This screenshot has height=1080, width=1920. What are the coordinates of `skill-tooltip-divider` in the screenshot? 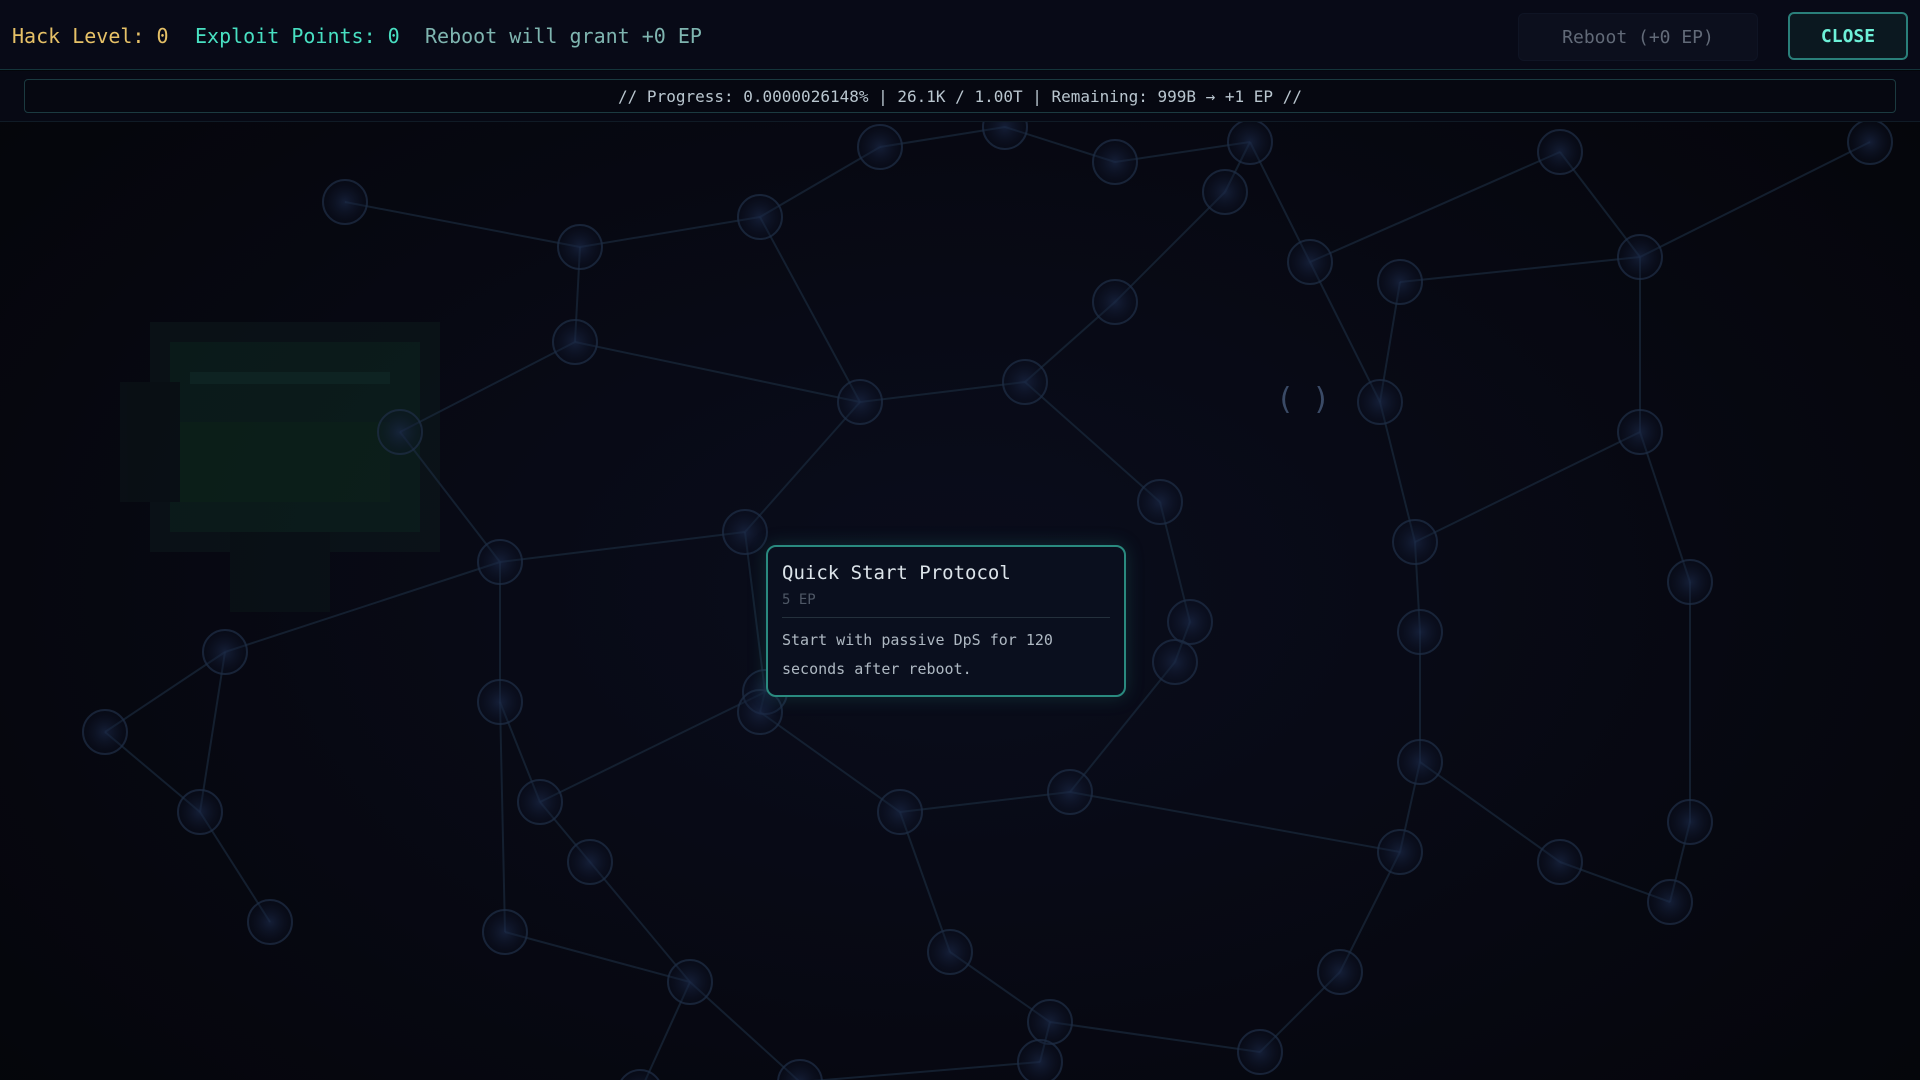 It's located at (946, 617).